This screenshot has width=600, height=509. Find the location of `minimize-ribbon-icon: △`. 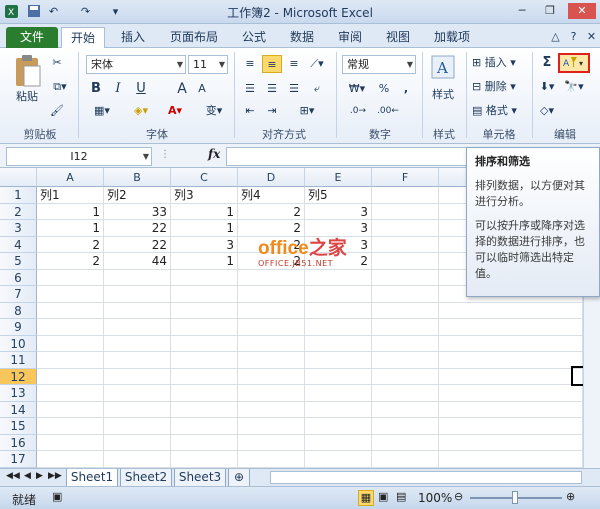

minimize-ribbon-icon: △ is located at coordinates (555, 36).